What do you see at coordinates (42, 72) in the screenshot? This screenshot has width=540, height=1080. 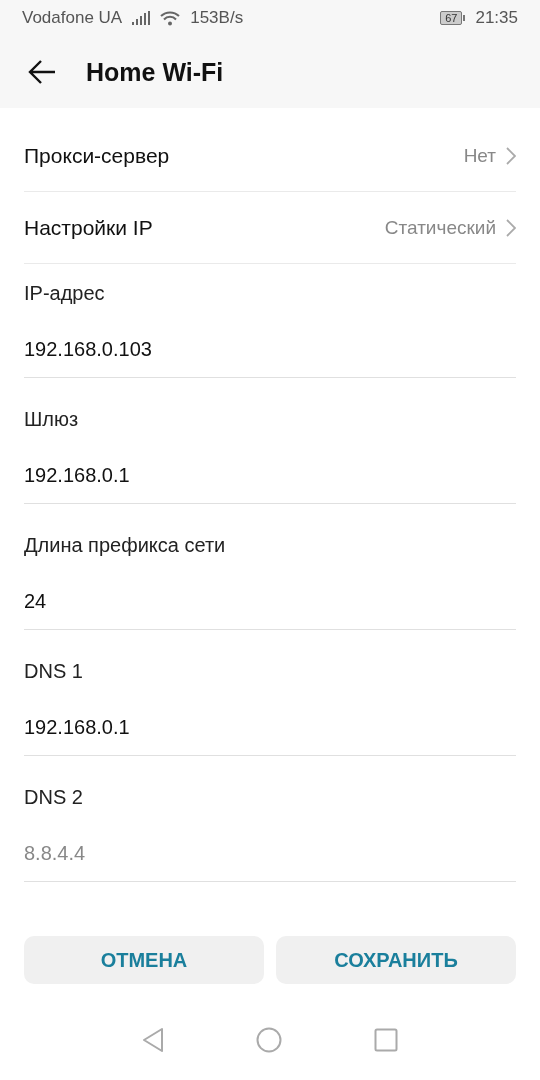 I see `back-button` at bounding box center [42, 72].